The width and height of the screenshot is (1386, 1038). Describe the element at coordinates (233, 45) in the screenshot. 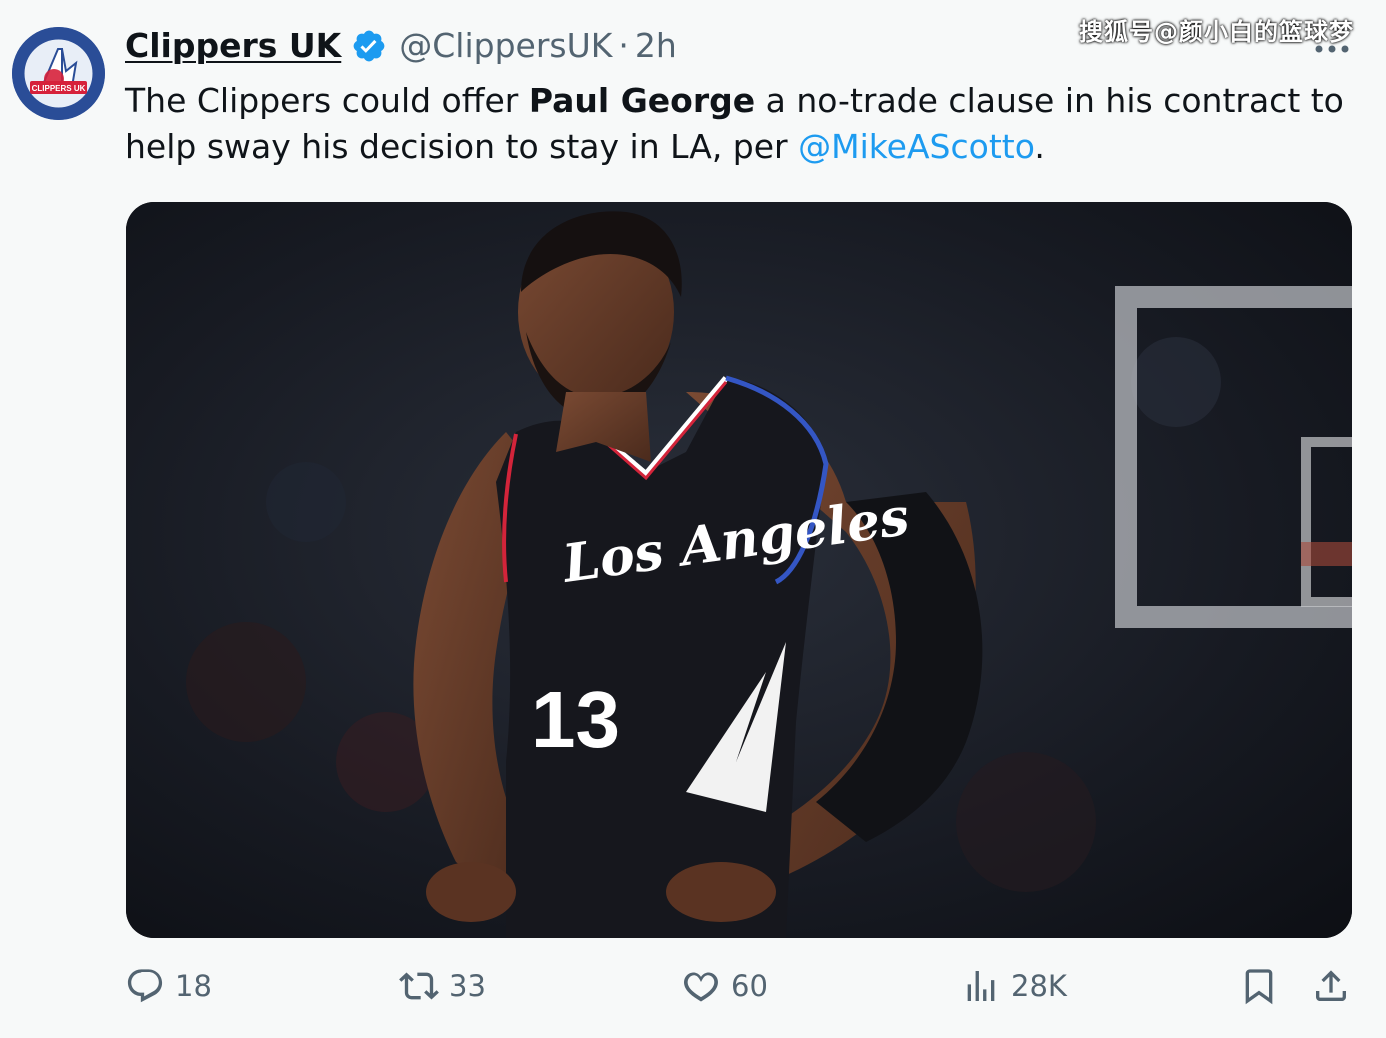

I see `display-name: Clippers UK` at that location.